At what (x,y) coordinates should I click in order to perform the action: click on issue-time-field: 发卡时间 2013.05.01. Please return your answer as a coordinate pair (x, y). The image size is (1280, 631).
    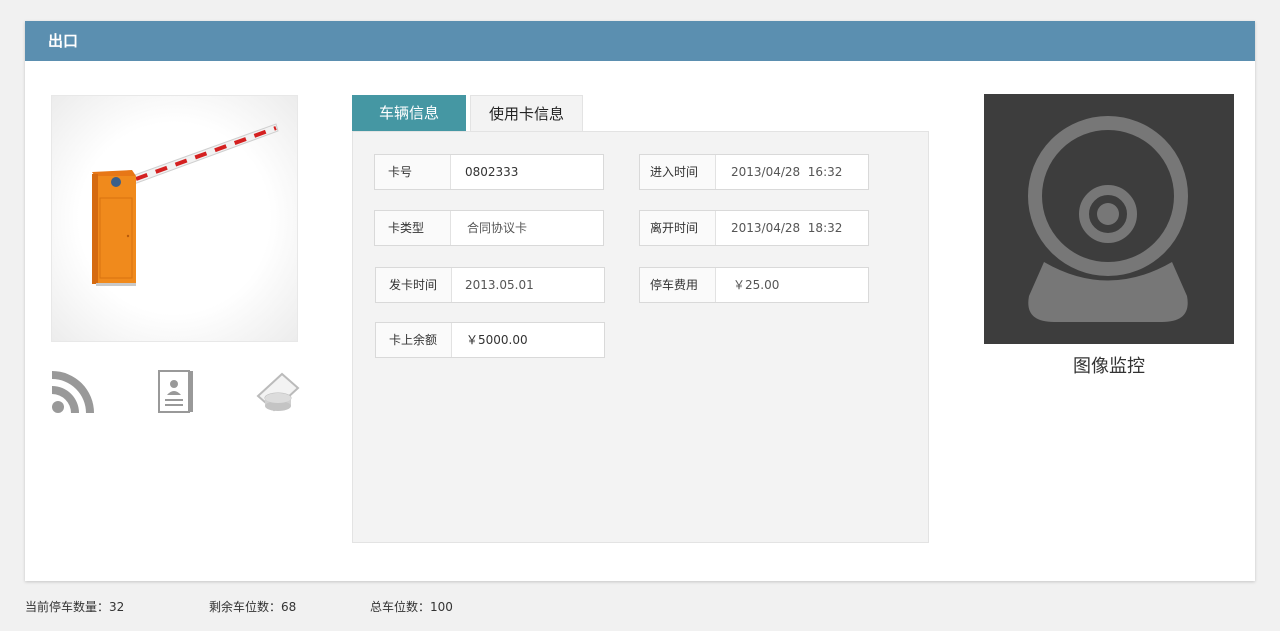
    Looking at the image, I should click on (490, 285).